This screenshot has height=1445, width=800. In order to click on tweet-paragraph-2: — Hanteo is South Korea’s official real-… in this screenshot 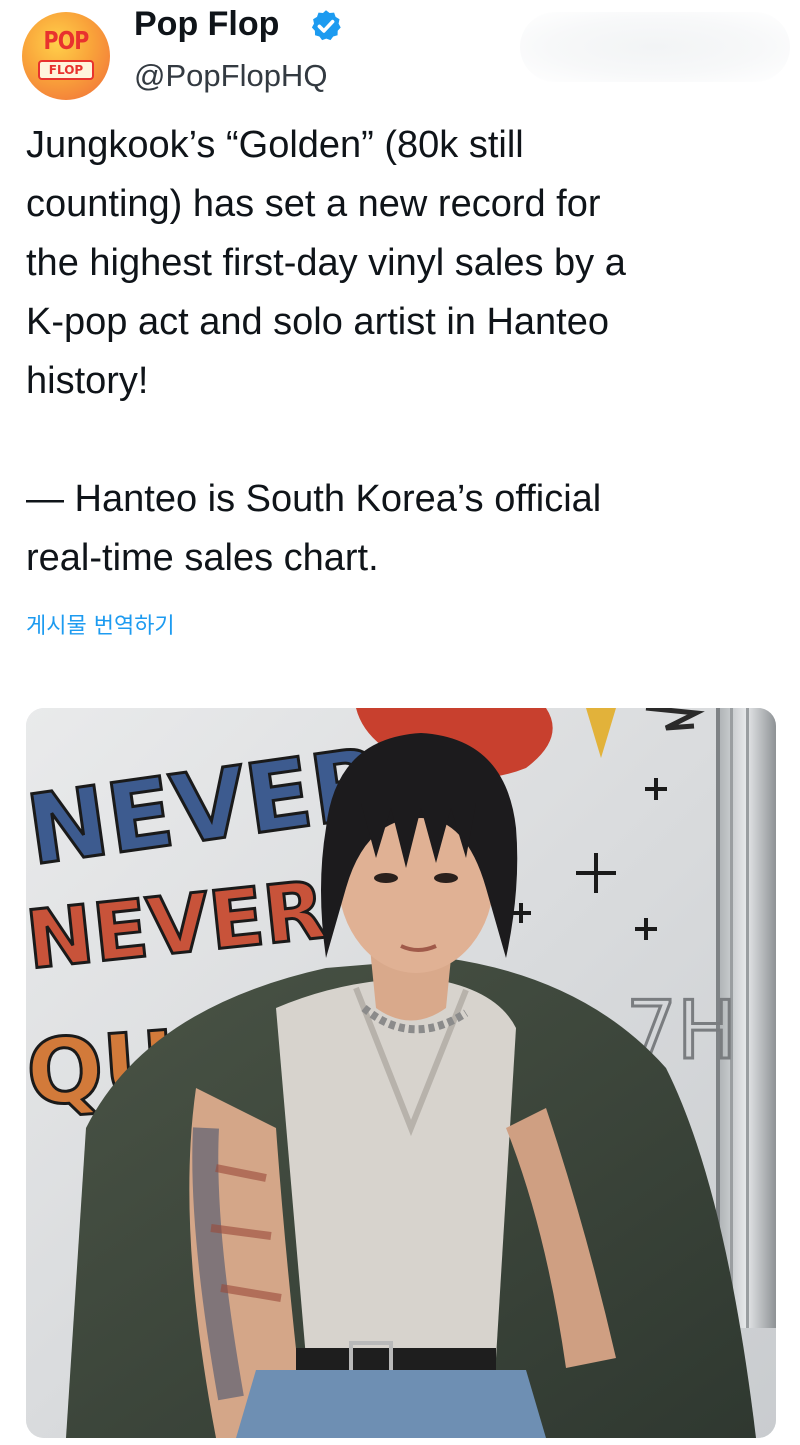, I will do `click(314, 528)`.